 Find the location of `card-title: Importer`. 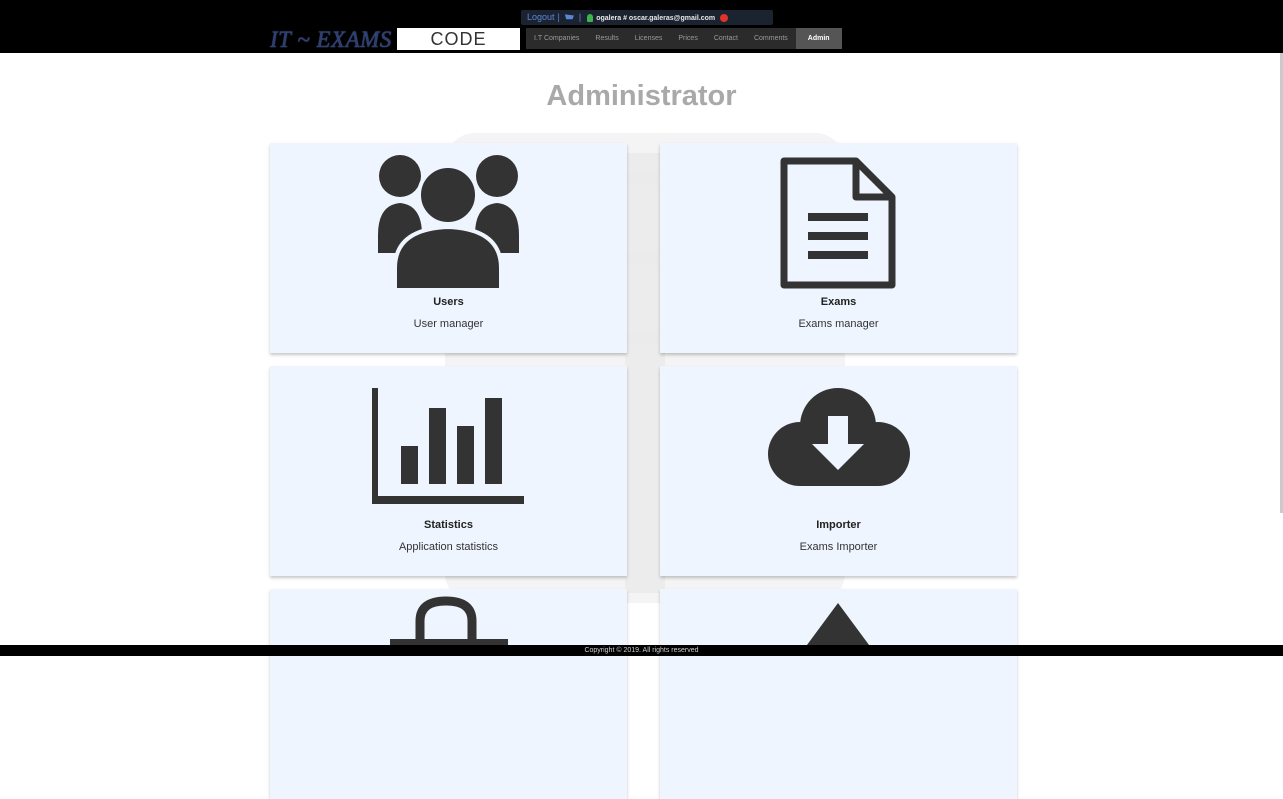

card-title: Importer is located at coordinates (838, 525).